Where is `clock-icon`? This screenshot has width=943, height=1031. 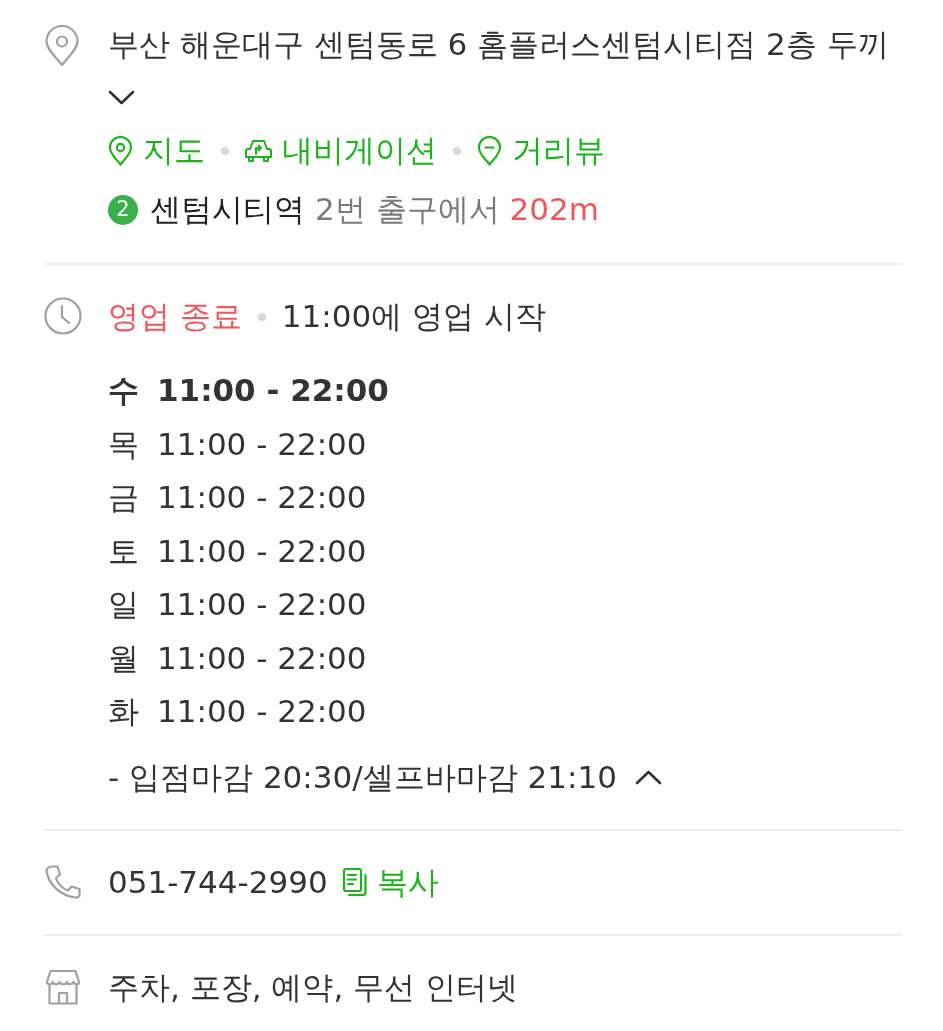
clock-icon is located at coordinates (63, 316).